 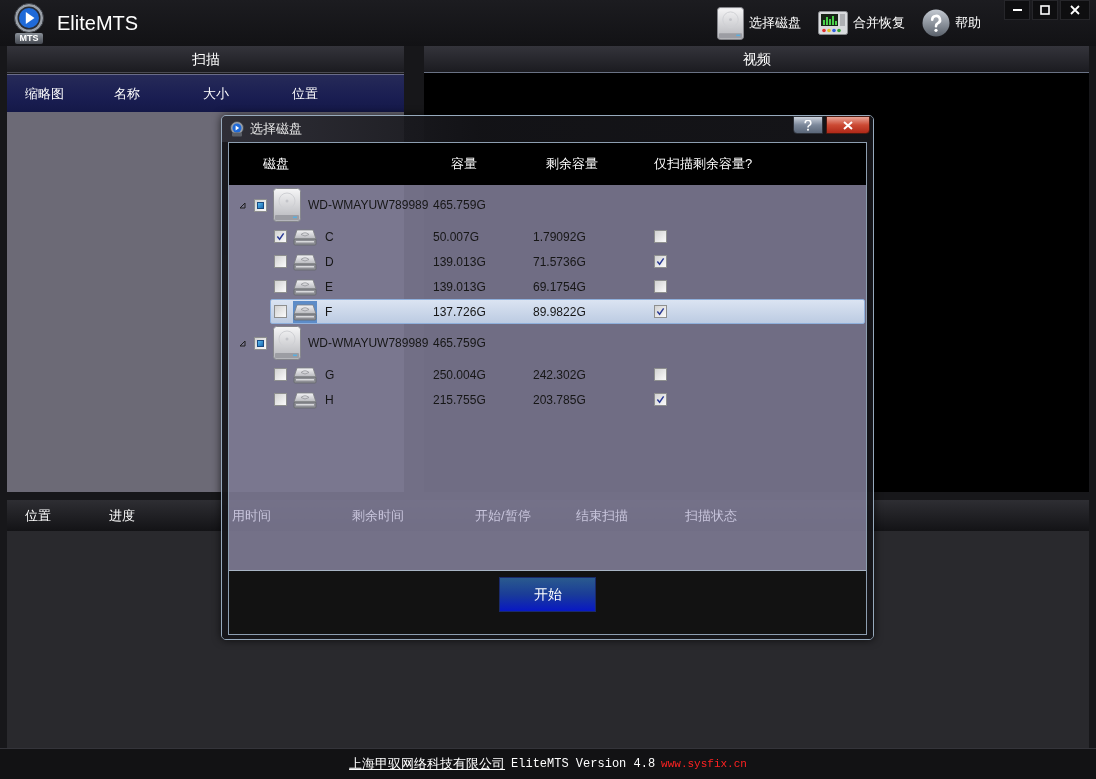 I want to click on partition-free-space: 242.302G, so click(x=559, y=374).